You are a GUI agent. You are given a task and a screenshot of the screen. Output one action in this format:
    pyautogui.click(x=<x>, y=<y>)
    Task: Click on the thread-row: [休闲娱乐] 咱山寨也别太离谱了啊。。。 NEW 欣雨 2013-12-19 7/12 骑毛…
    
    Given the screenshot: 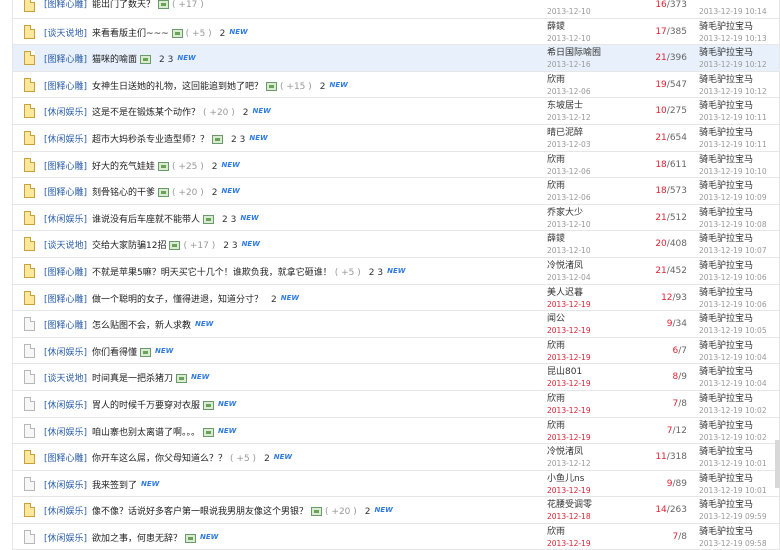 What is the action you would take?
    pyautogui.click(x=396, y=431)
    